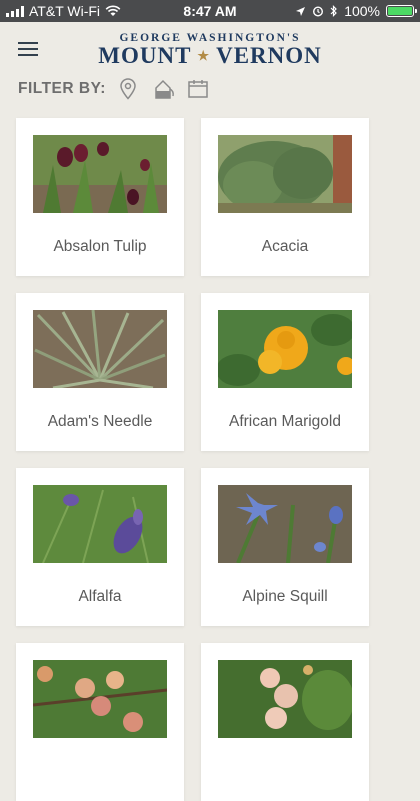 The height and width of the screenshot is (801, 420). I want to click on plant-name: African Marigold, so click(285, 421).